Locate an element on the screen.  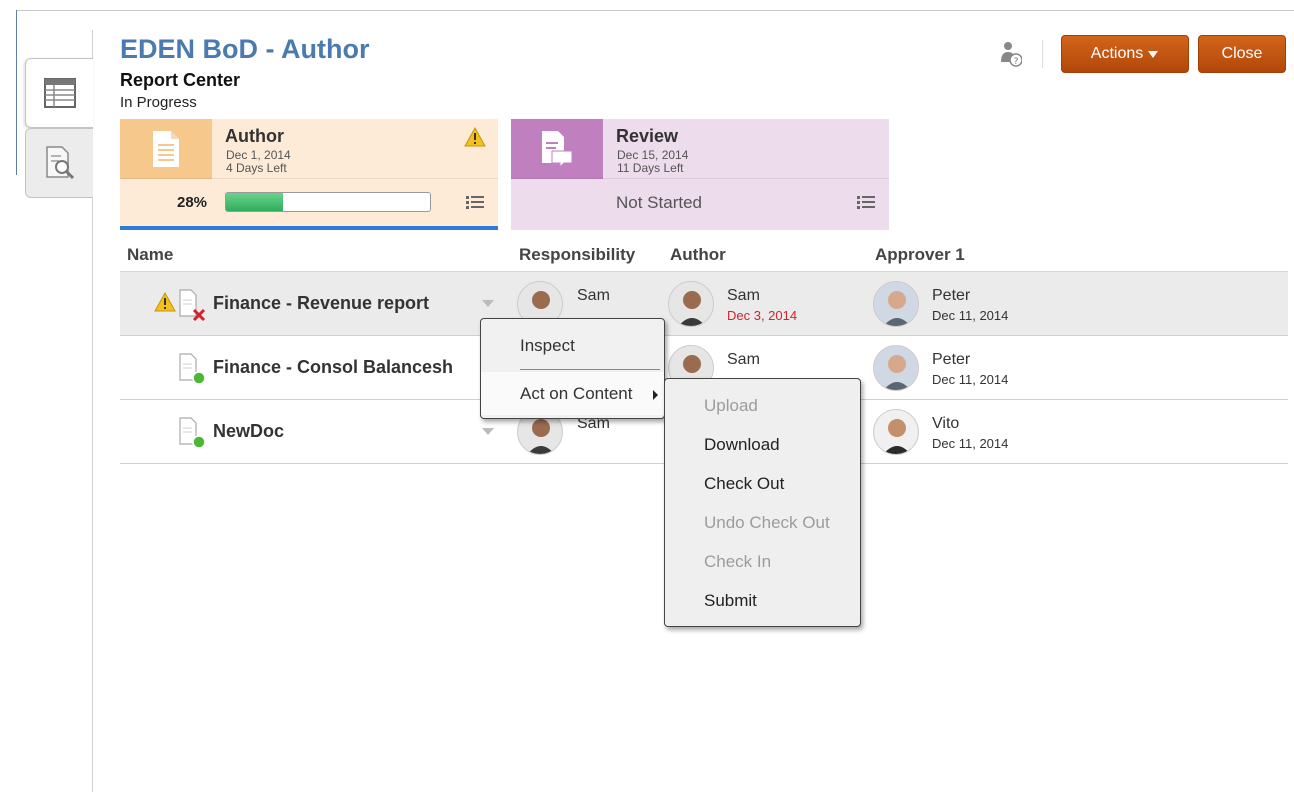
submenu-arrow-icon is located at coordinates (655, 395).